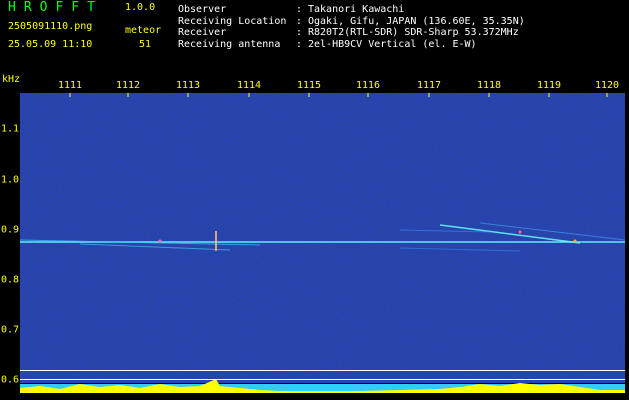 The height and width of the screenshot is (400, 629). Describe the element at coordinates (50, 26) in the screenshot. I see `file-name: 2505091110.png` at that location.